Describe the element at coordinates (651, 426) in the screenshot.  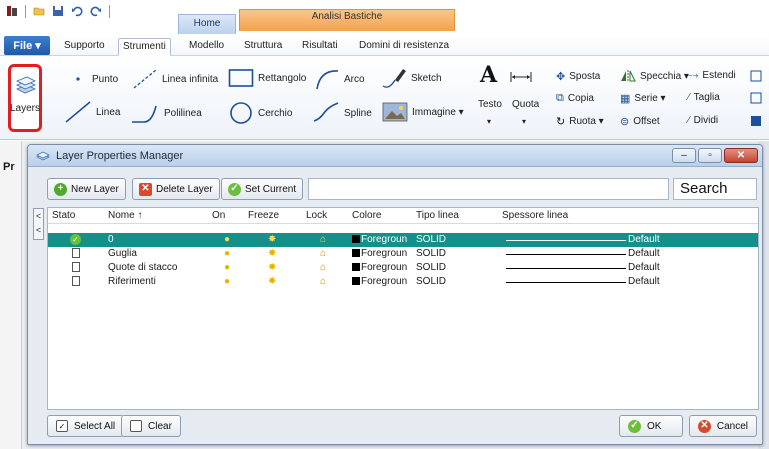
I see `ok-button: ✓ OK` at that location.